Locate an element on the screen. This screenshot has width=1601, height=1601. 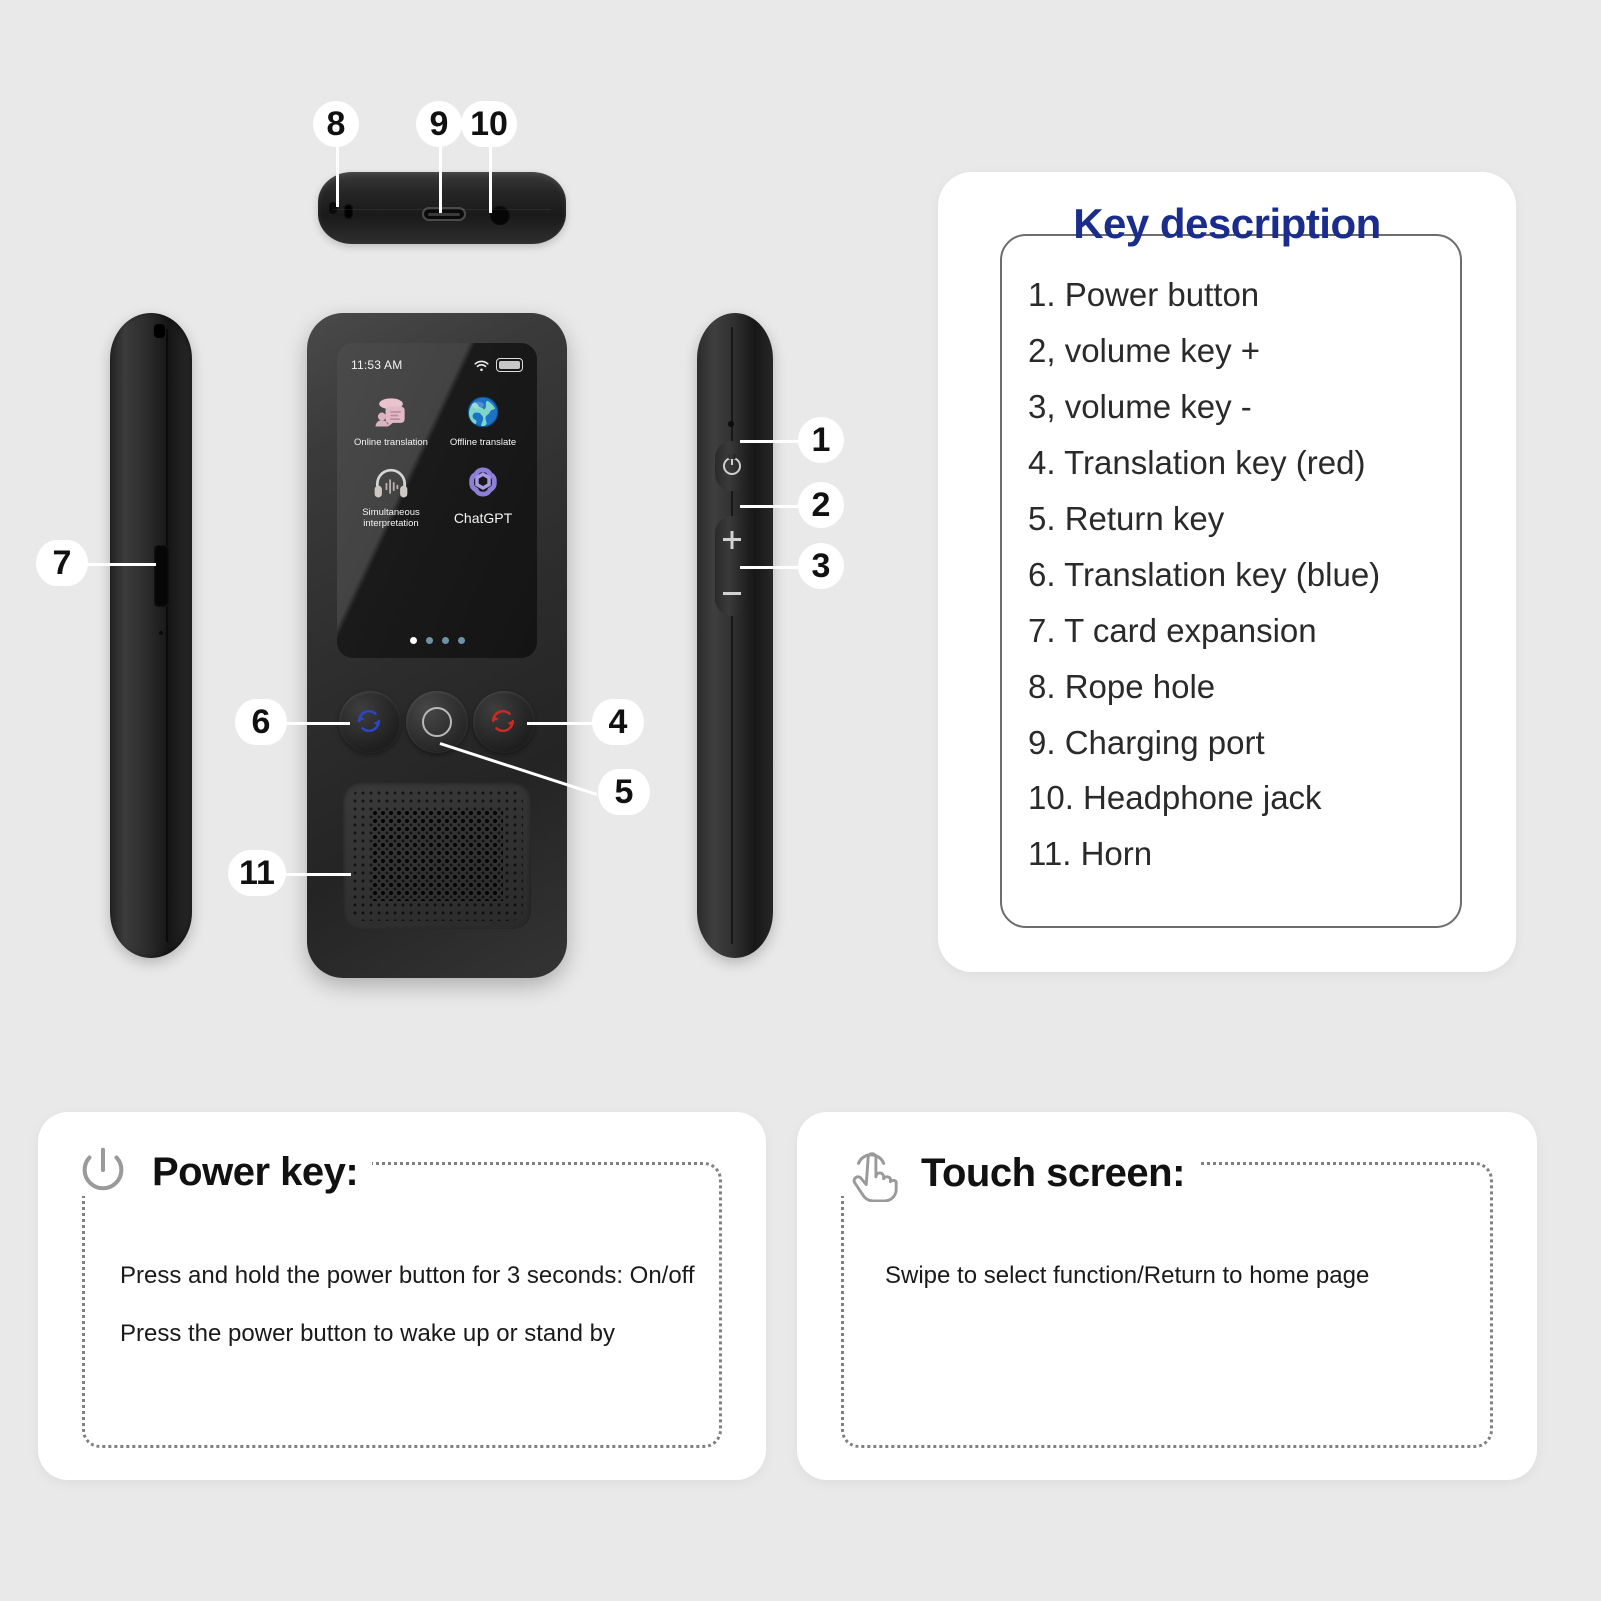
callout-number: 8 is located at coordinates (336, 124).